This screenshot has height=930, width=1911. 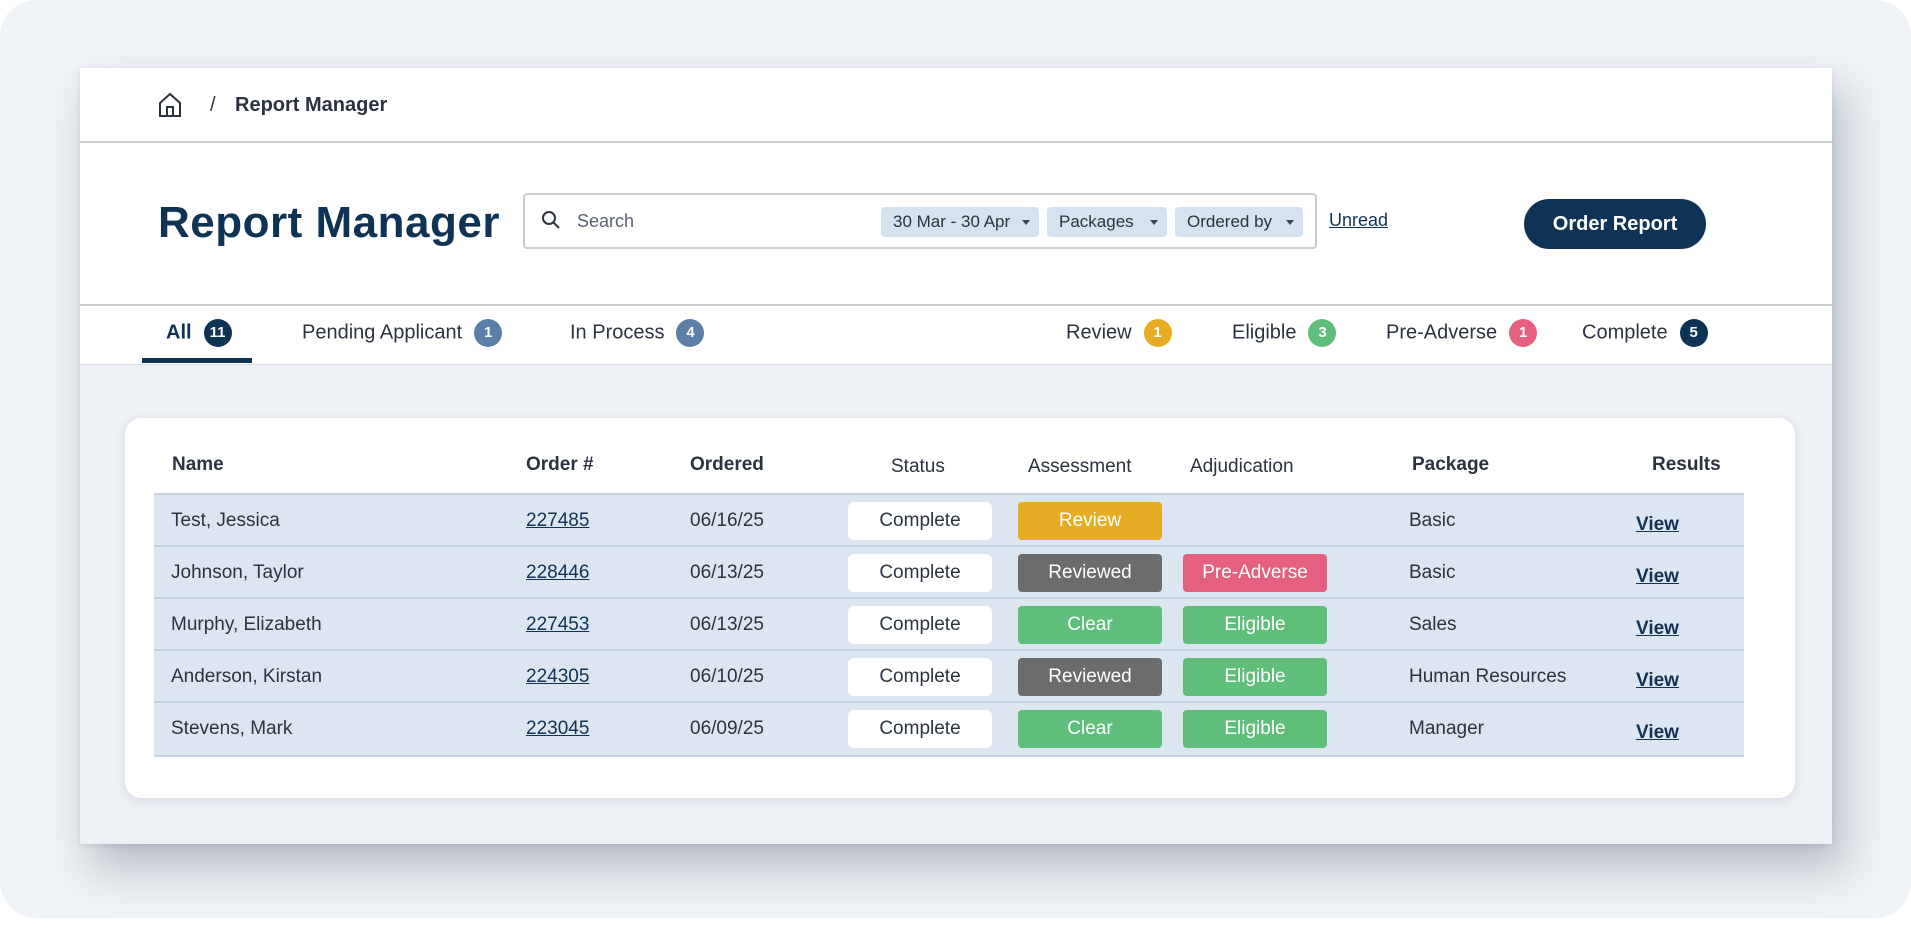 What do you see at coordinates (237, 572) in the screenshot?
I see `row-name: Johnson, Taylor` at bounding box center [237, 572].